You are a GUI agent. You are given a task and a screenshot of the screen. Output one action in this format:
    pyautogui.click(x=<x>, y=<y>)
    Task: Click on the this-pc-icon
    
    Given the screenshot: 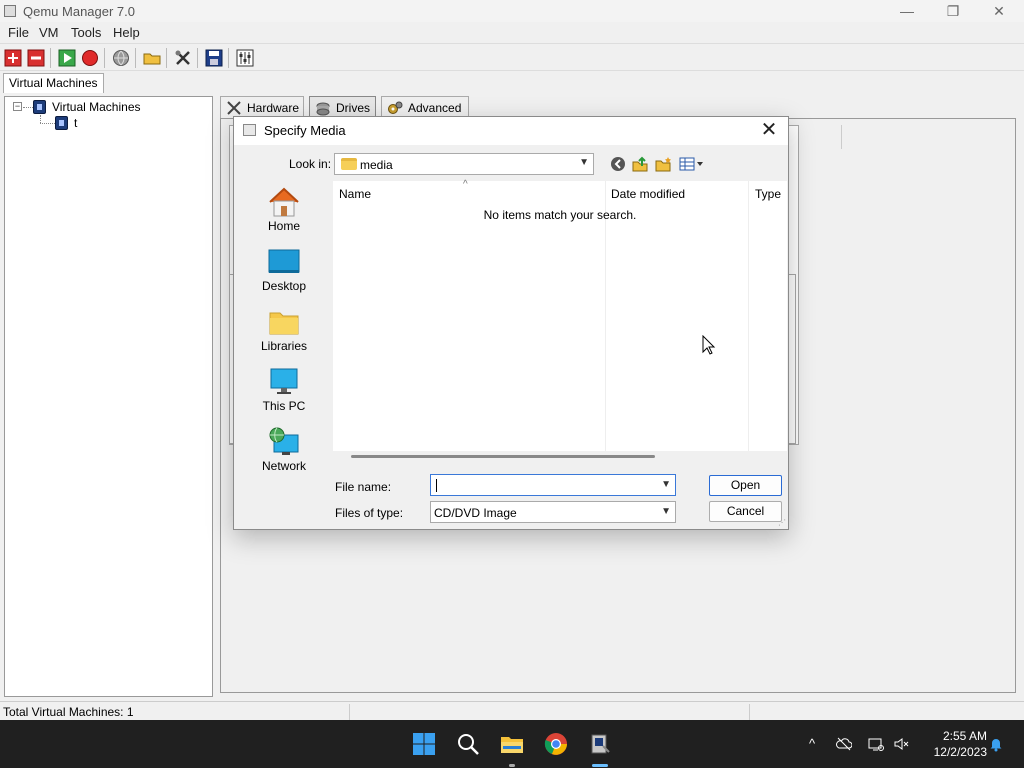 What is the action you would take?
    pyautogui.click(x=284, y=381)
    